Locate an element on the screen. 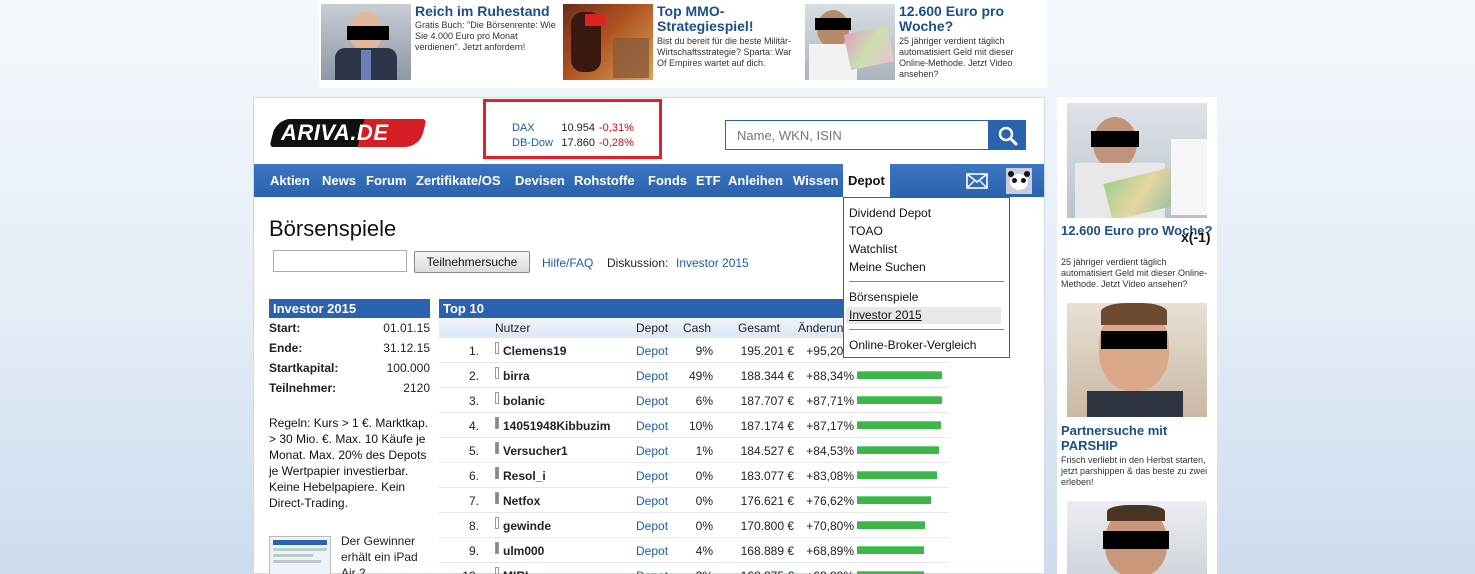  ariva-logo: ARIVA.DE is located at coordinates (348, 133).